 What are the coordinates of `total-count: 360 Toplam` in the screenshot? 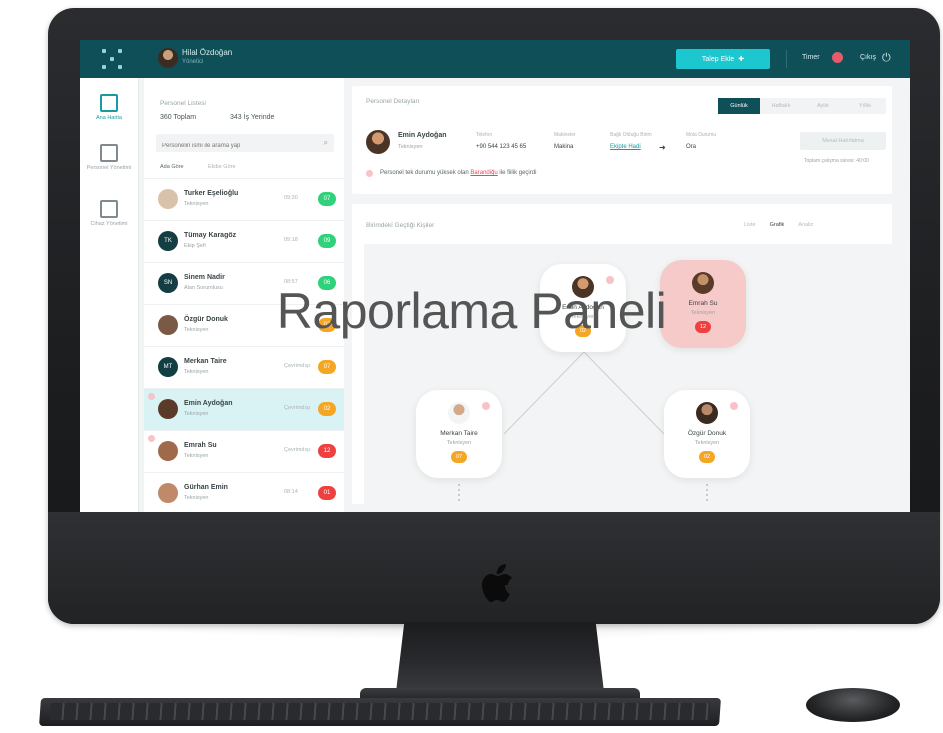 It's located at (178, 117).